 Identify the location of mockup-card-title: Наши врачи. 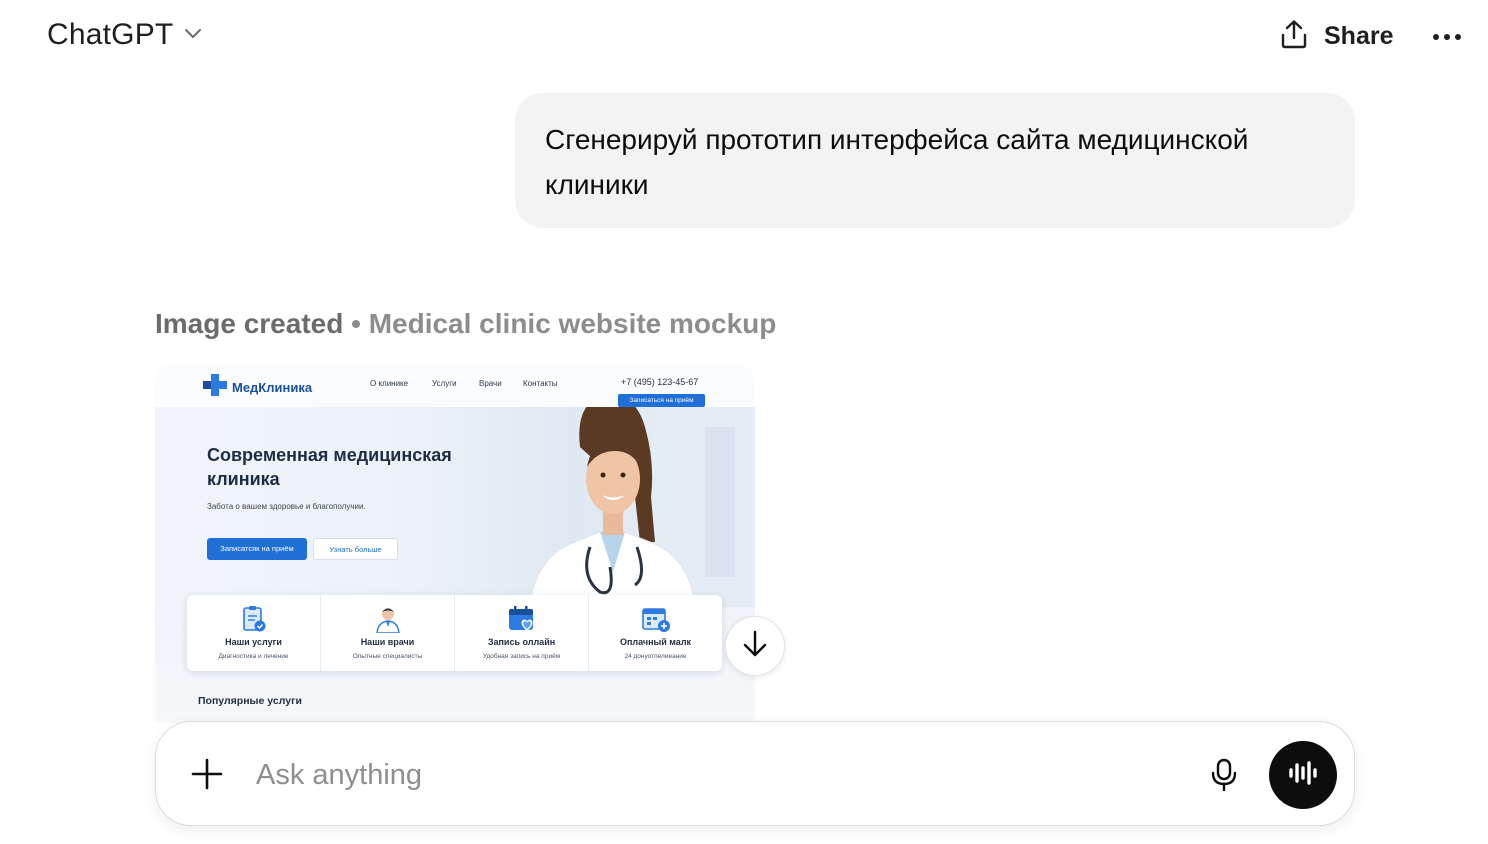
(387, 642).